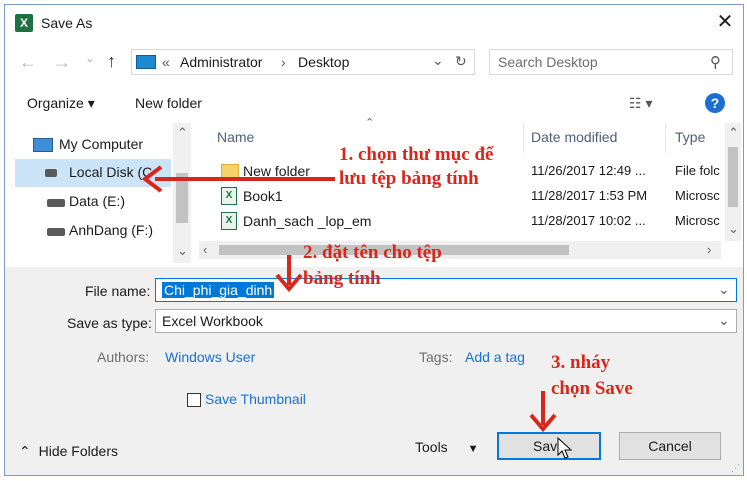 Image resolution: width=747 pixels, height=481 pixels. What do you see at coordinates (111, 61) in the screenshot?
I see `up-arrow-icon: ↑` at bounding box center [111, 61].